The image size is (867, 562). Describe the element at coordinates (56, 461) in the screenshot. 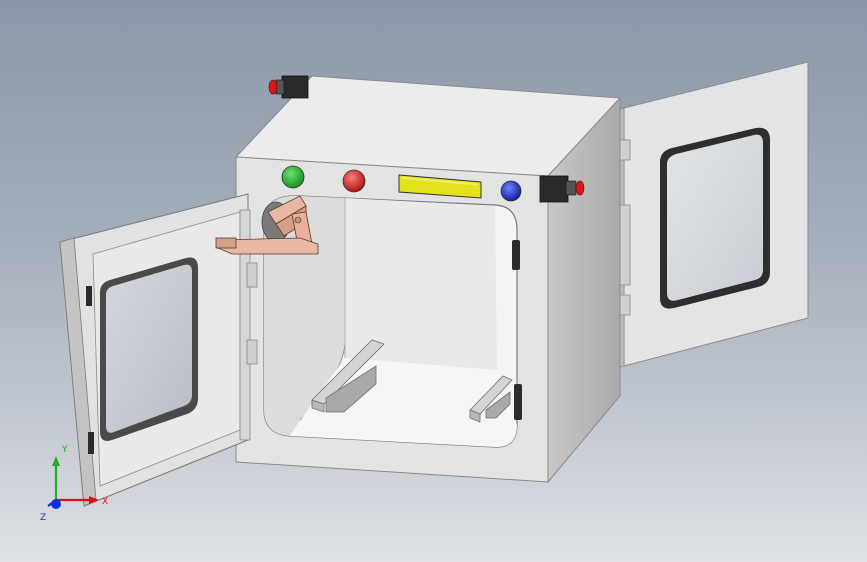

I see `y-axis-arrow` at that location.